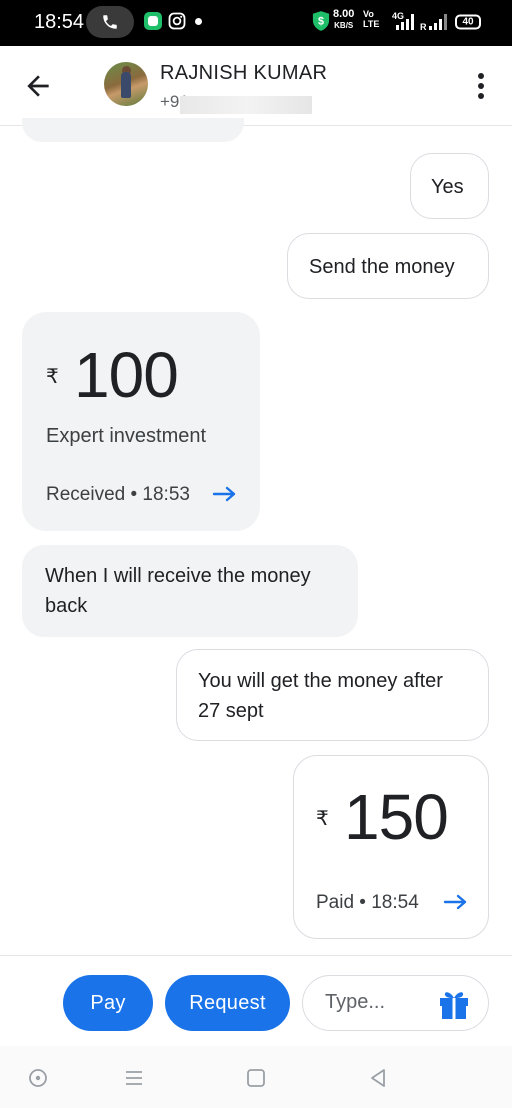 Image resolution: width=512 pixels, height=1108 pixels. I want to click on status-time: 18:54, so click(59, 22).